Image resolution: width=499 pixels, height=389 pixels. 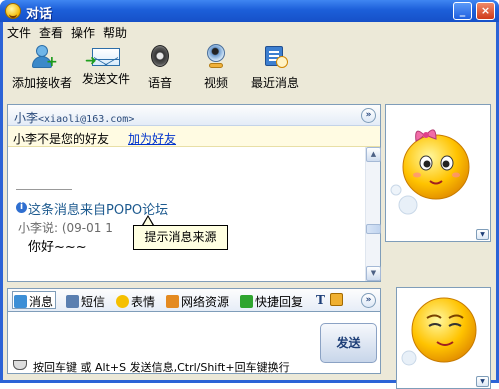 What do you see at coordinates (93, 302) in the screenshot?
I see `sms-label: 短信` at bounding box center [93, 302].